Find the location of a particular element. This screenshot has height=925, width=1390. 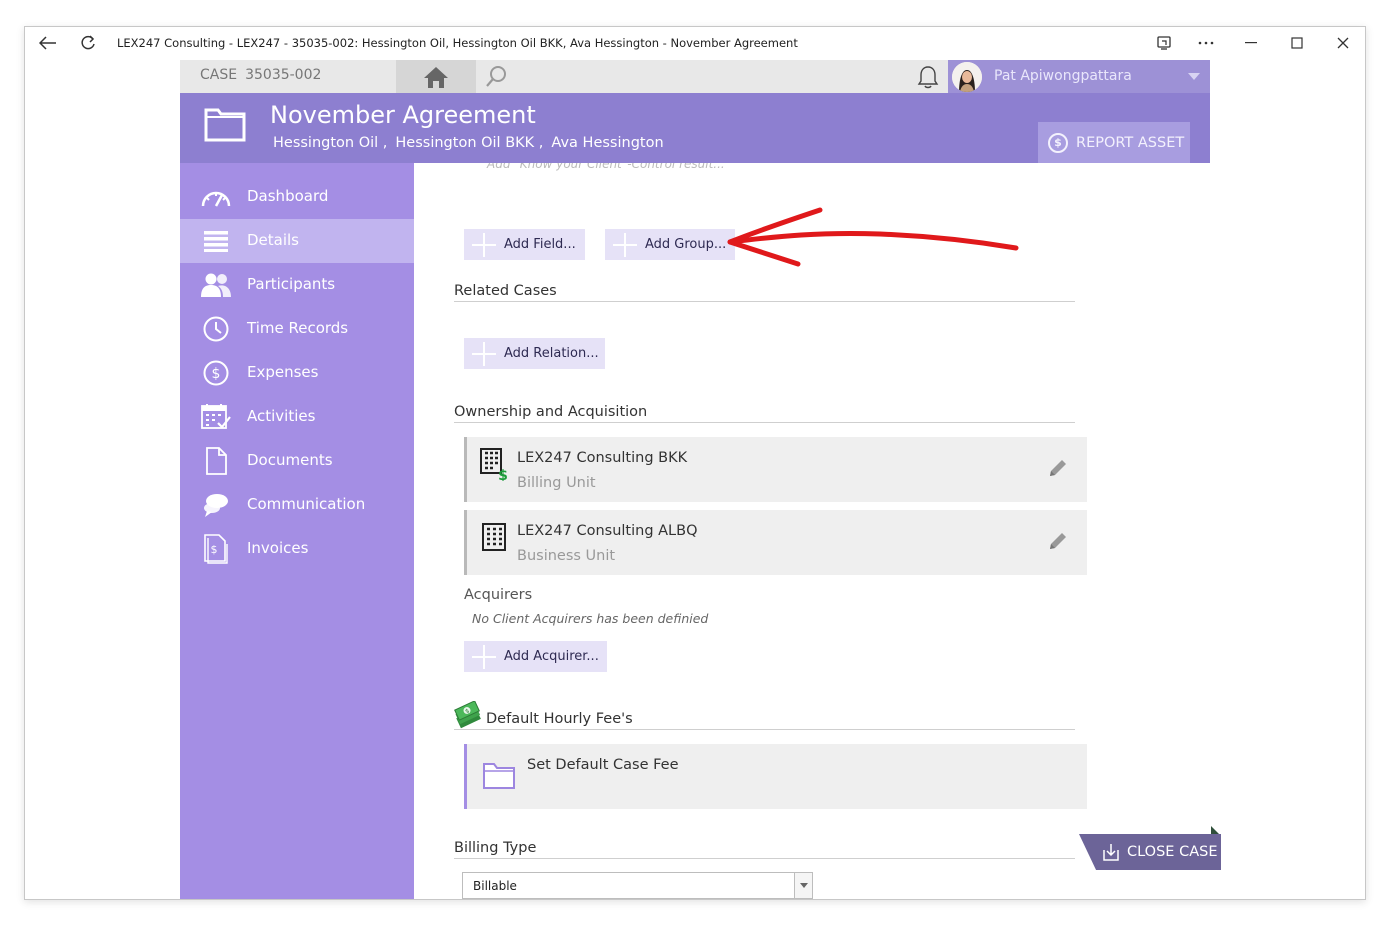

calendar-check-icon is located at coordinates (216, 417).